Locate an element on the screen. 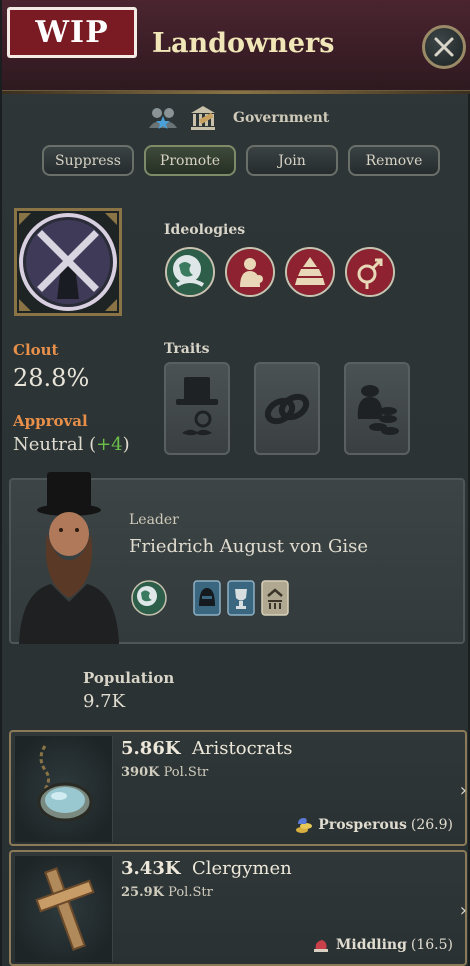 The width and height of the screenshot is (470, 966). close-button is located at coordinates (444, 47).